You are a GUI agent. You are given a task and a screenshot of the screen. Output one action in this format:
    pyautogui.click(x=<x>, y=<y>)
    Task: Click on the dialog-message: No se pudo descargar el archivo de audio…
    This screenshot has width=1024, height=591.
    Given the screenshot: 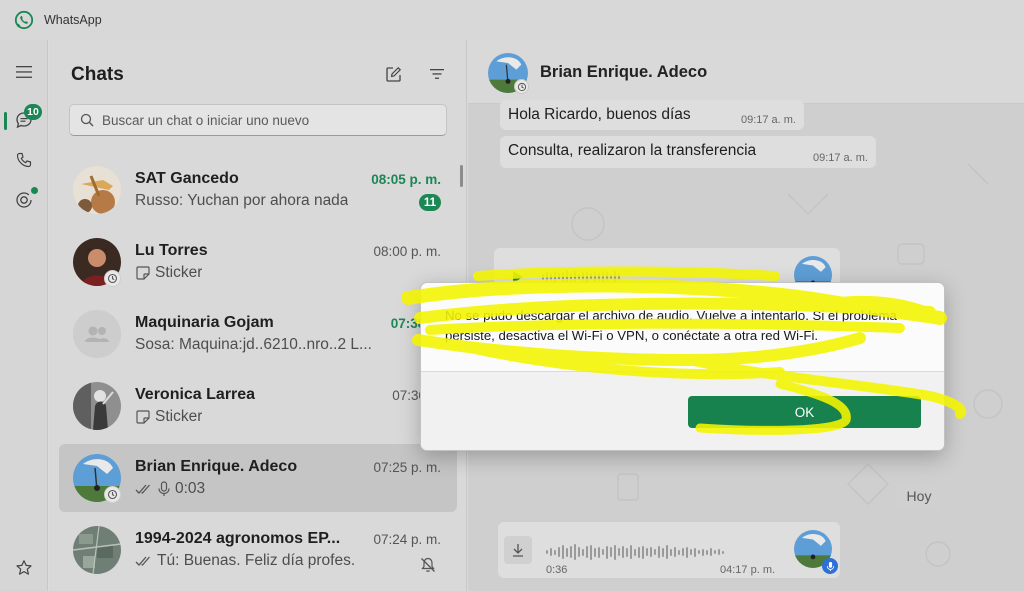 What is the action you would take?
    pyautogui.click(x=671, y=325)
    